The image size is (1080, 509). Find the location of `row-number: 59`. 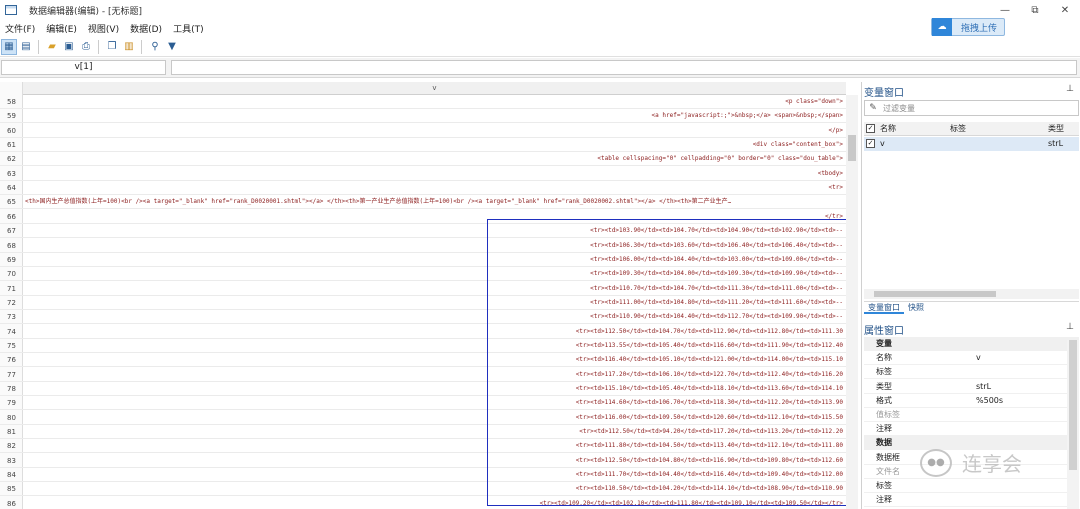

row-number: 59 is located at coordinates (11, 116).